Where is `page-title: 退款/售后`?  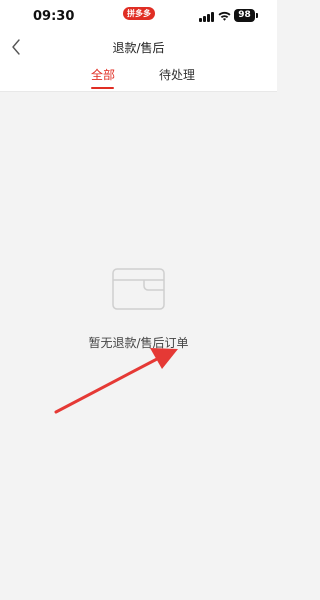 page-title: 退款/售后 is located at coordinates (138, 48).